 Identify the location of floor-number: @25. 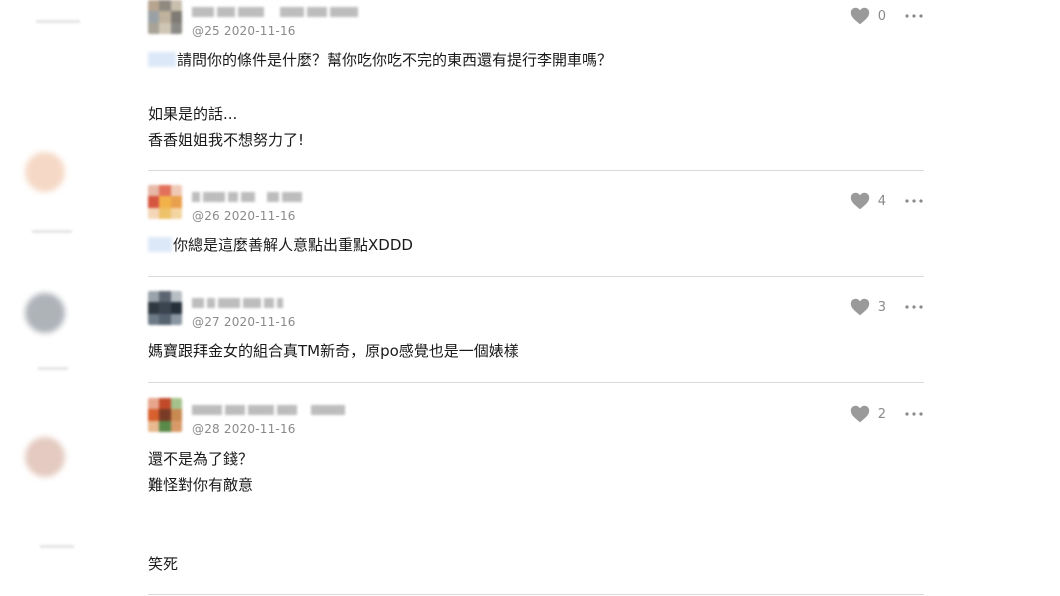
(206, 31).